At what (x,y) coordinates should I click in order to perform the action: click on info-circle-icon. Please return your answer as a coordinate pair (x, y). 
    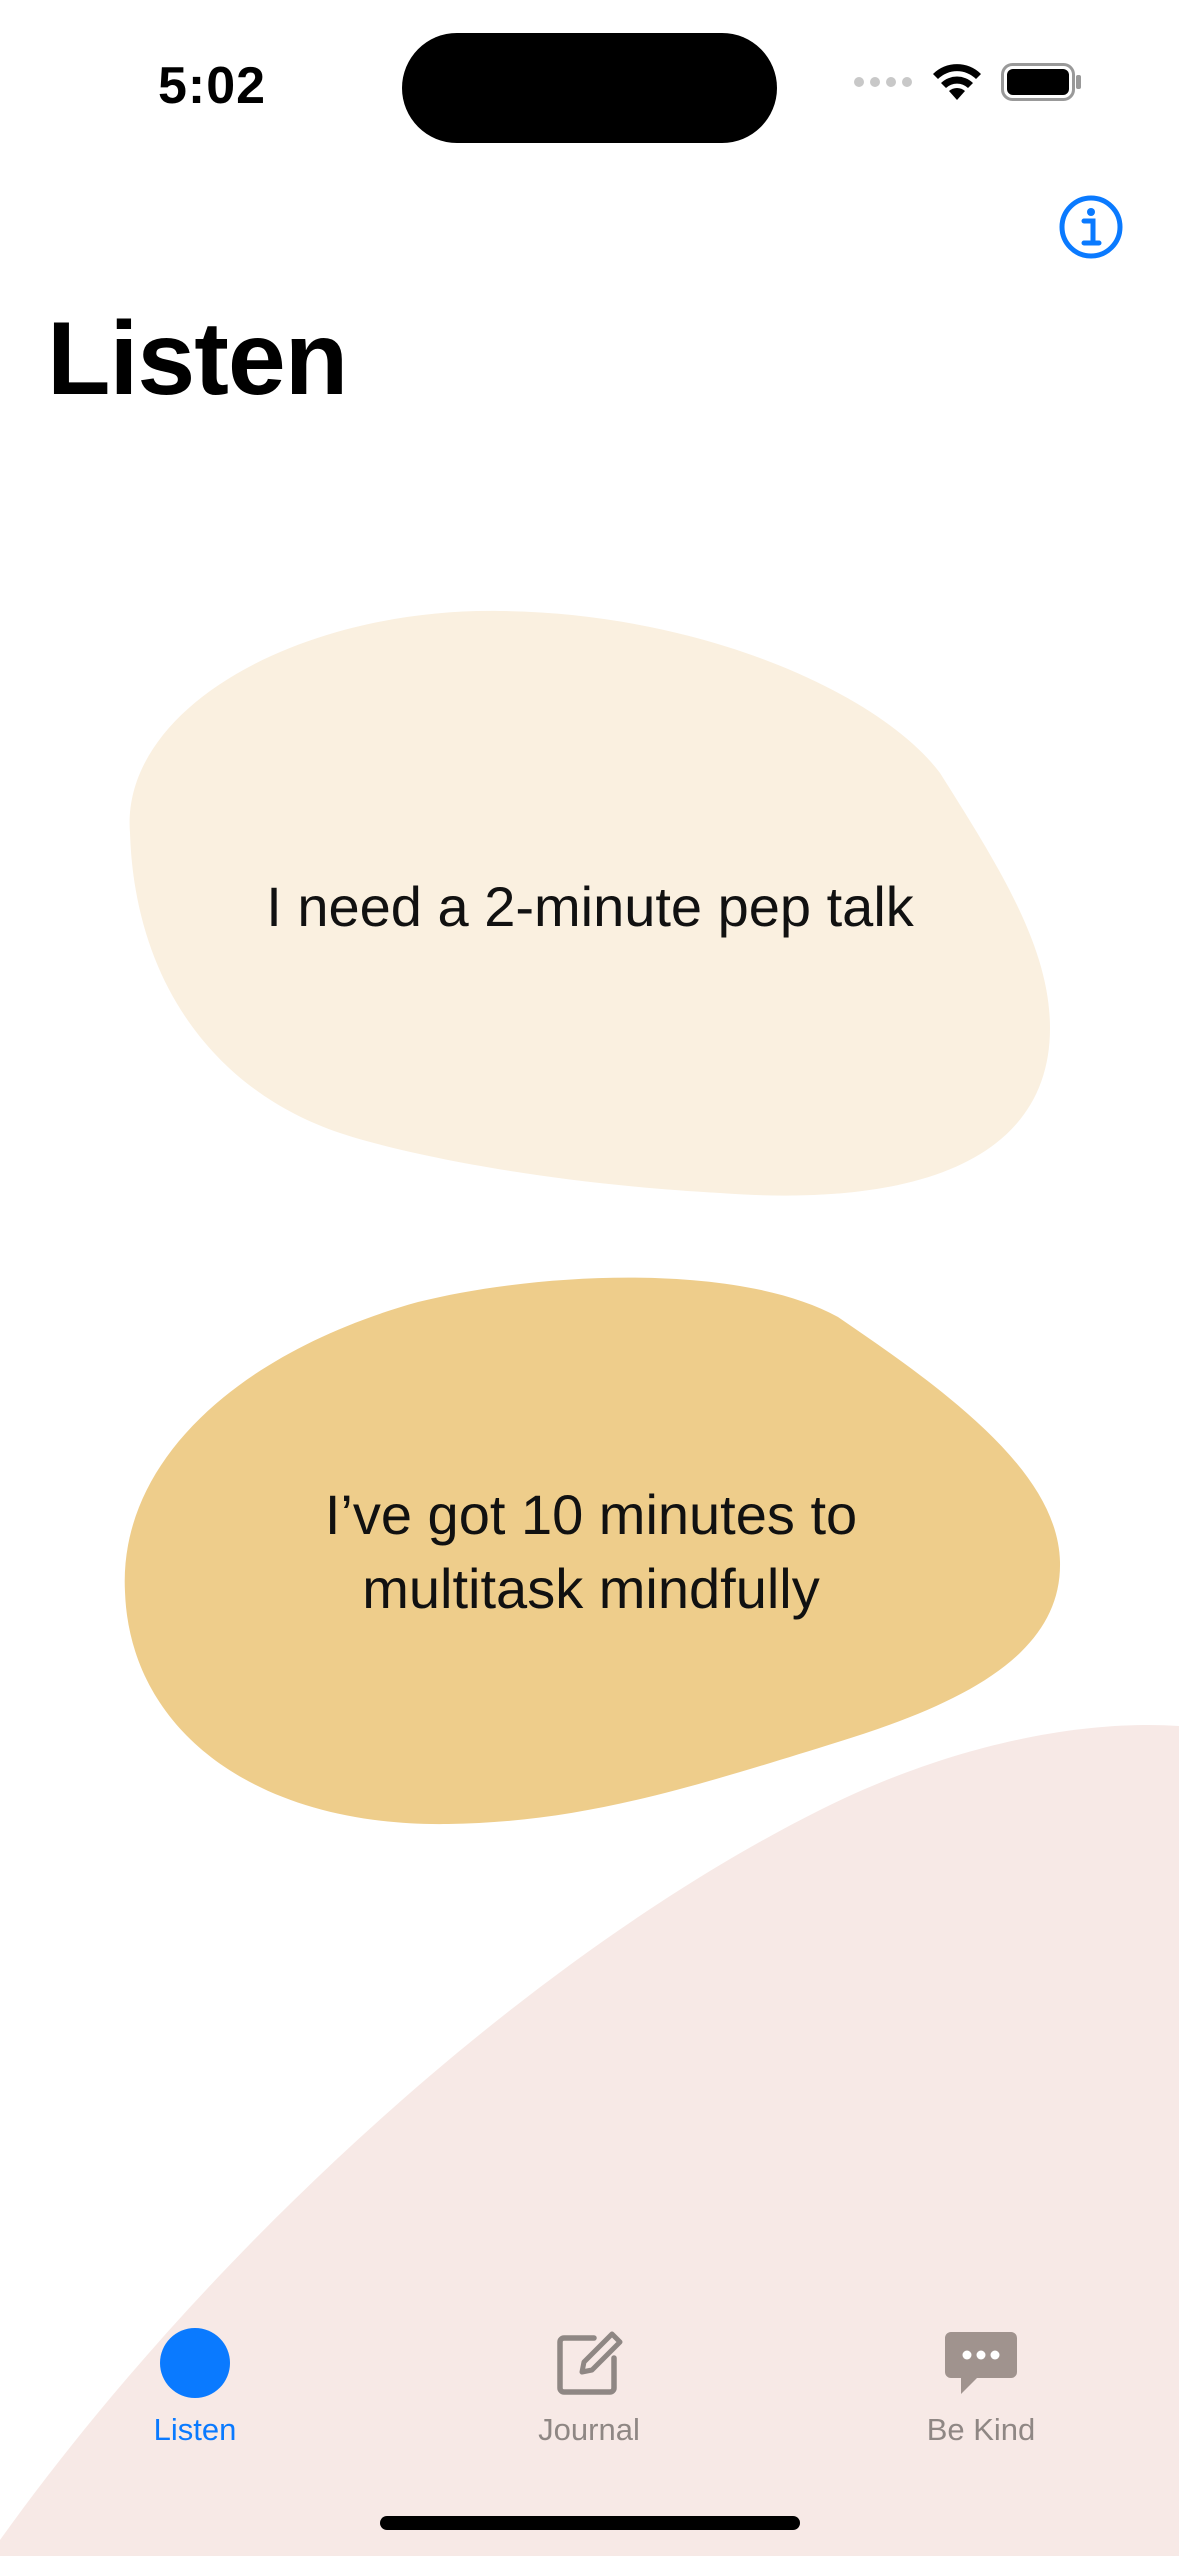
    Looking at the image, I should click on (1091, 227).